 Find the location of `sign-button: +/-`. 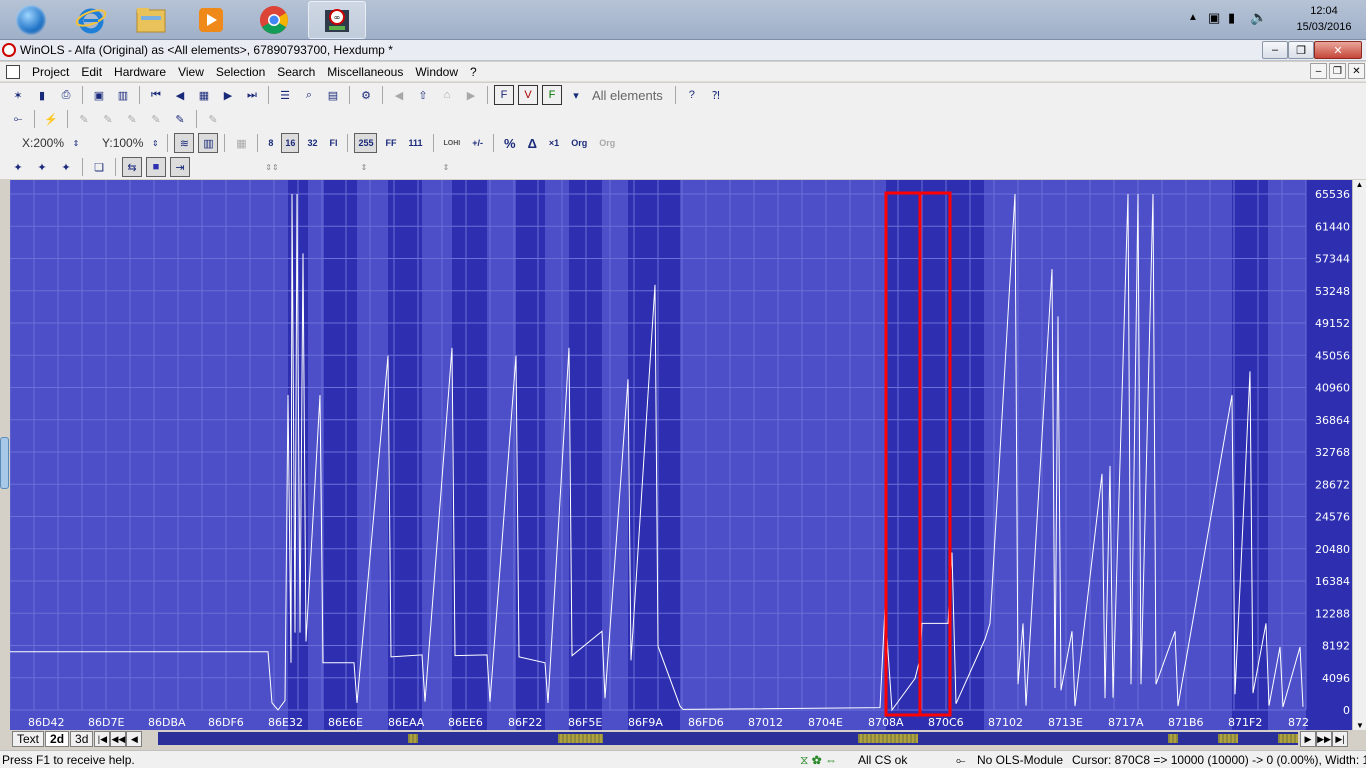

sign-button: +/- is located at coordinates (477, 143).